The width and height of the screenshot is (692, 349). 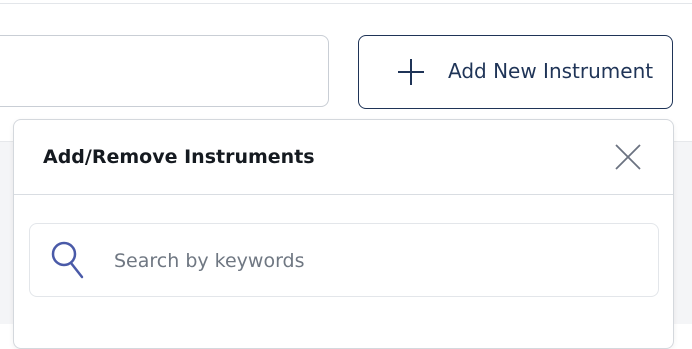 What do you see at coordinates (374, 261) in the screenshot?
I see `search-input` at bounding box center [374, 261].